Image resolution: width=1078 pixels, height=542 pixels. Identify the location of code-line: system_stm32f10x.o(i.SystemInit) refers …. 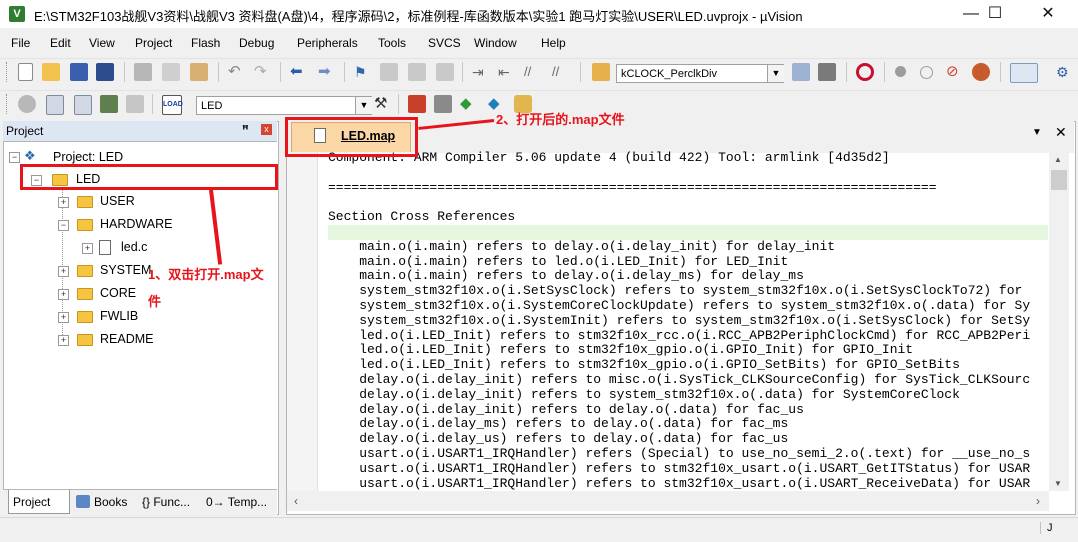
(688, 321).